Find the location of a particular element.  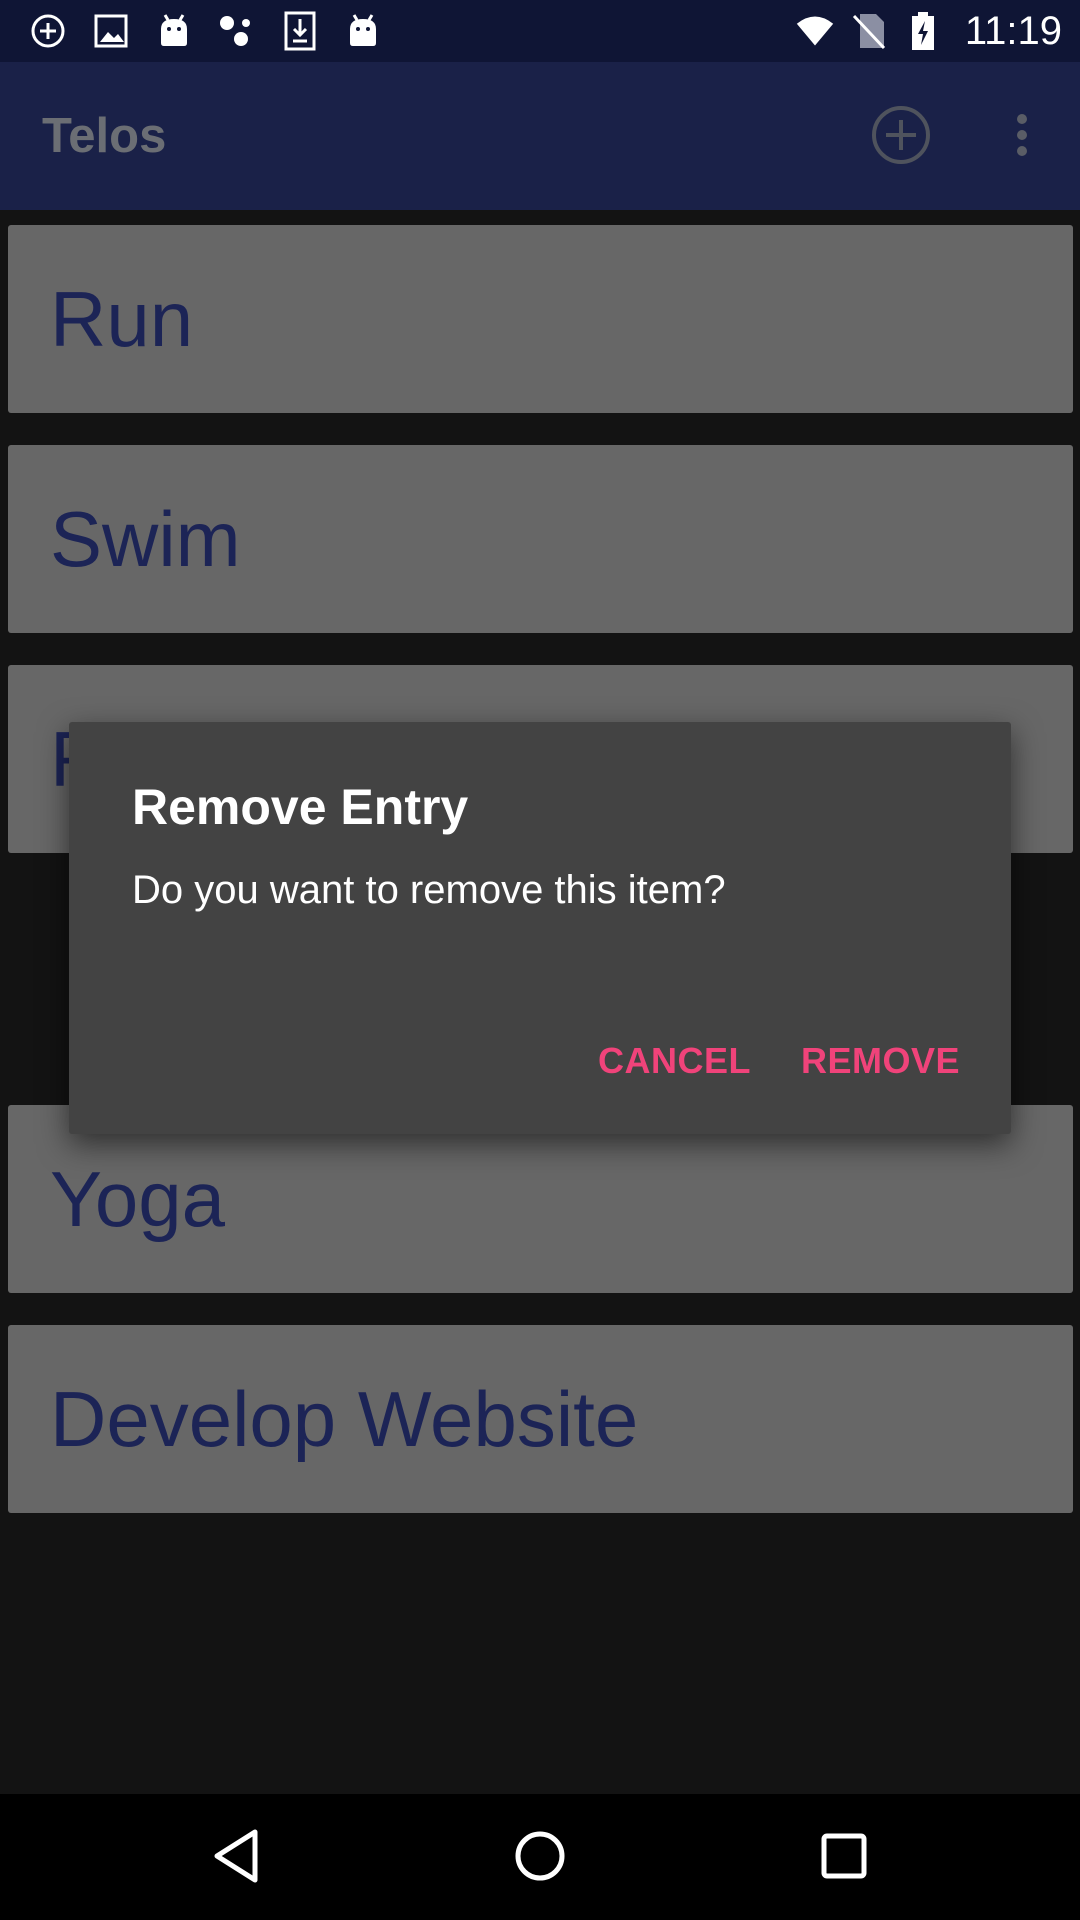

list-item: Swim is located at coordinates (540, 539).